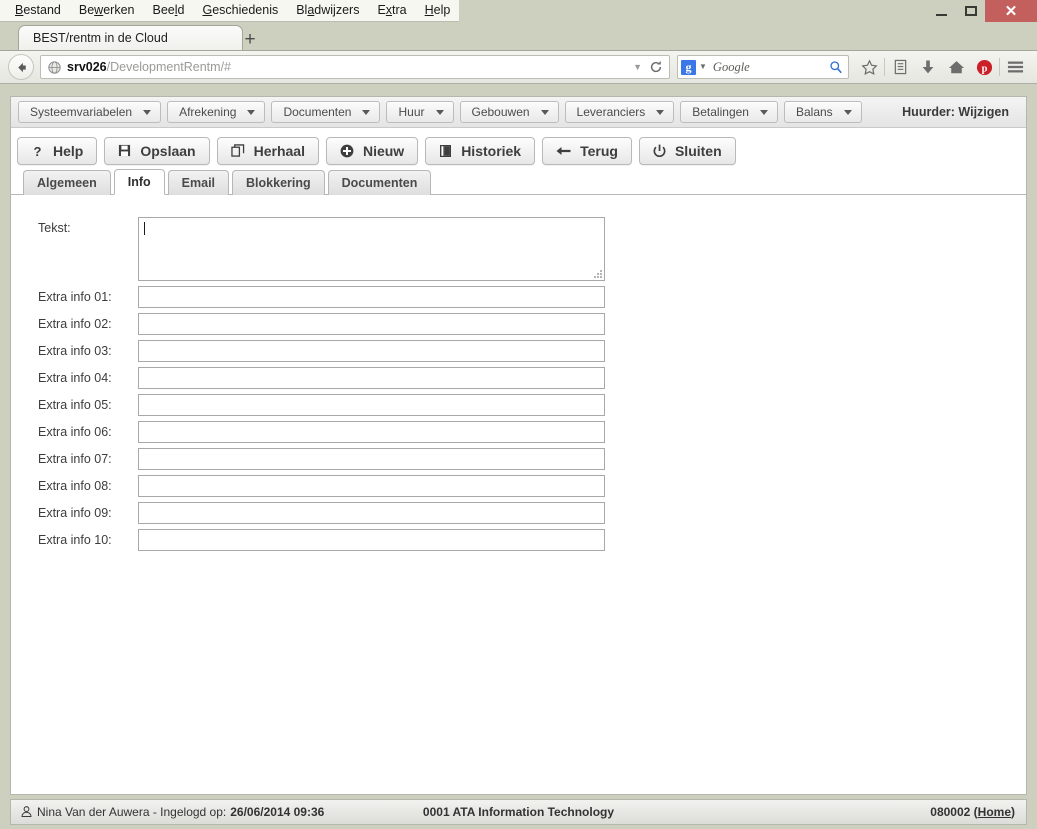 The width and height of the screenshot is (1037, 829). I want to click on maximize-icon, so click(970, 11).